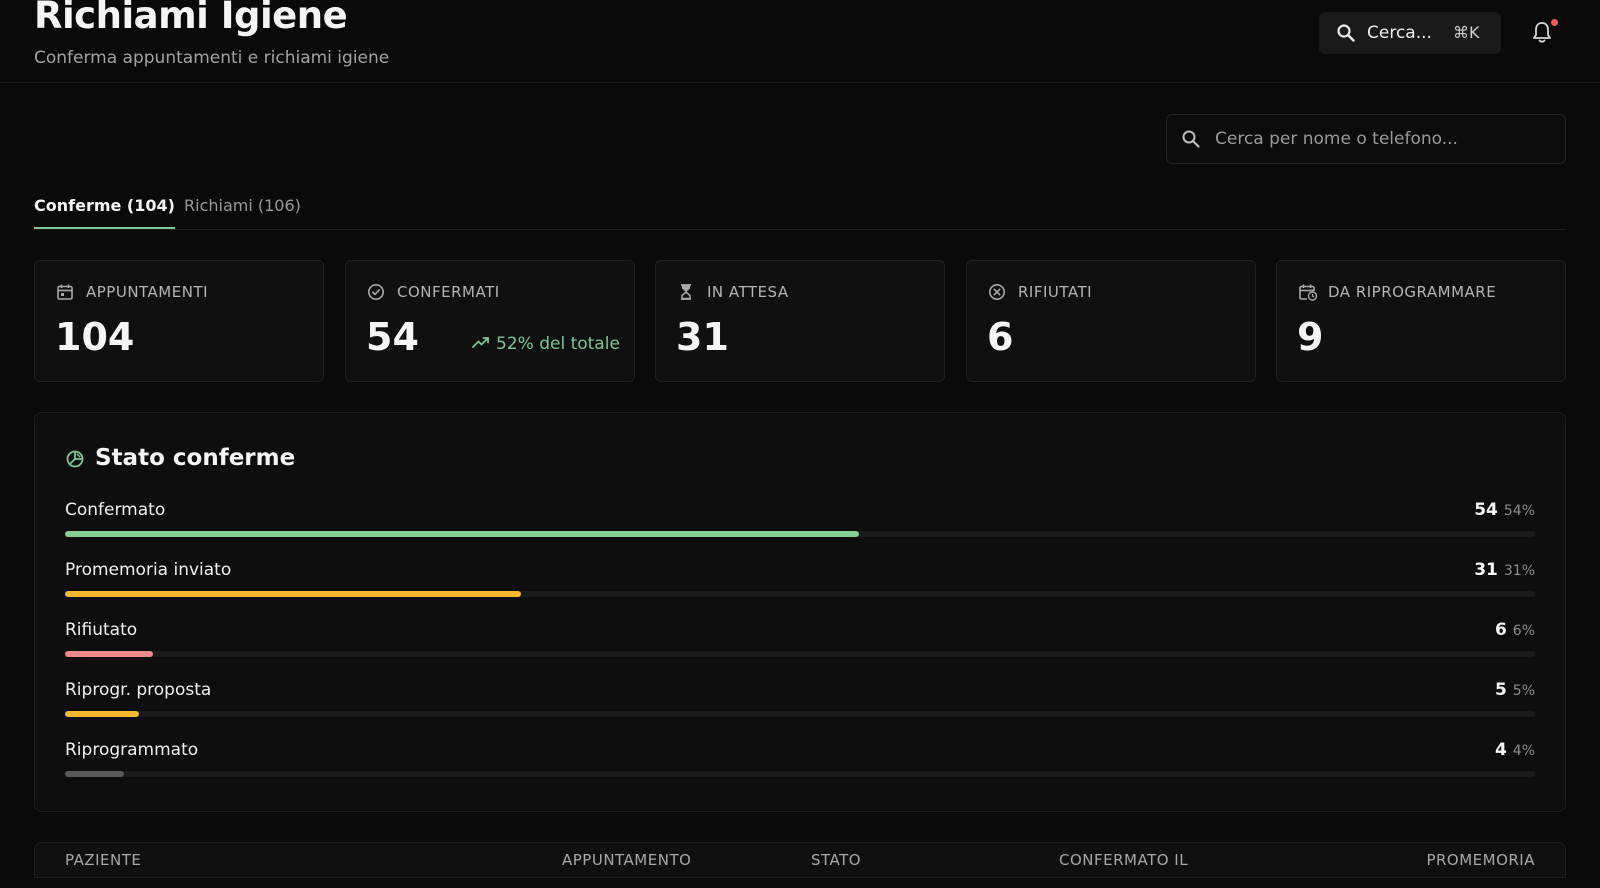 This screenshot has height=888, width=1600. Describe the element at coordinates (179, 321) in the screenshot. I see `stat-card-appuntamenti: APPUNTAMENTI 104` at that location.